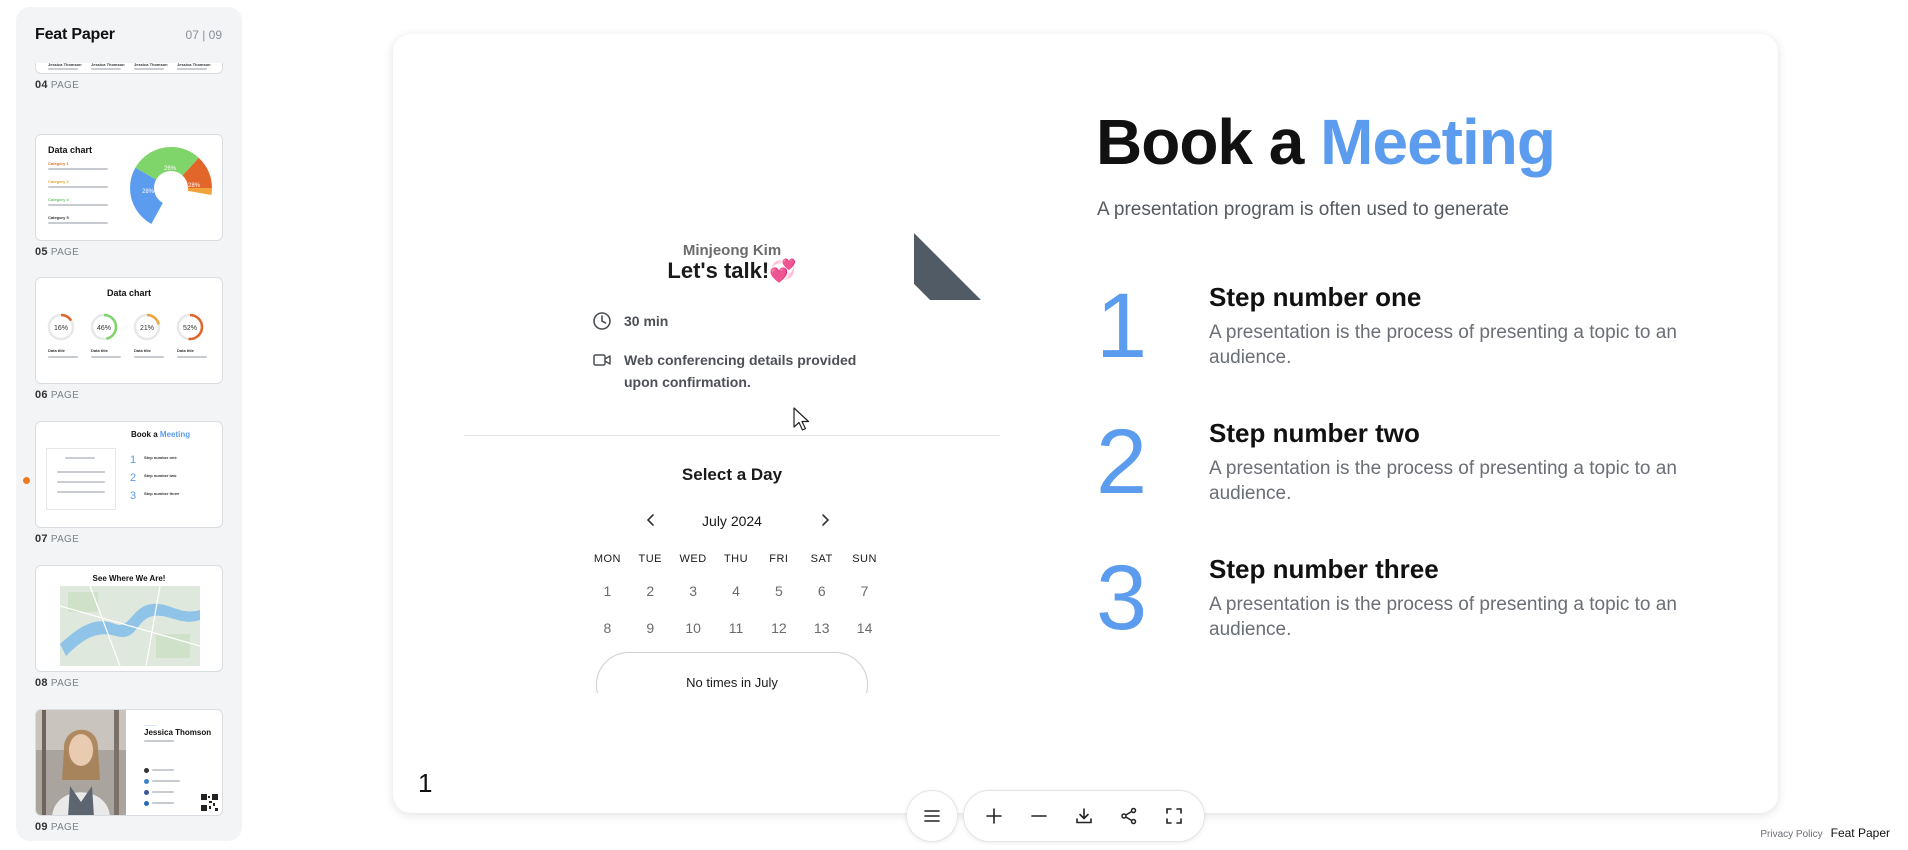 This screenshot has width=1908, height=850. What do you see at coordinates (1315, 297) in the screenshot?
I see `step-title: Step number one` at bounding box center [1315, 297].